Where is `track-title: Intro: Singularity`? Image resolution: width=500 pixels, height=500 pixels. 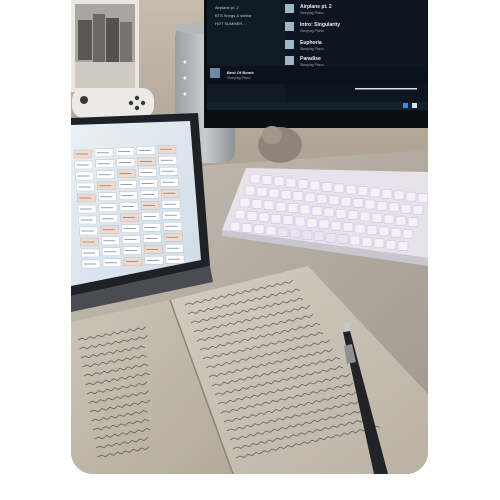 track-title: Intro: Singularity is located at coordinates (320, 25).